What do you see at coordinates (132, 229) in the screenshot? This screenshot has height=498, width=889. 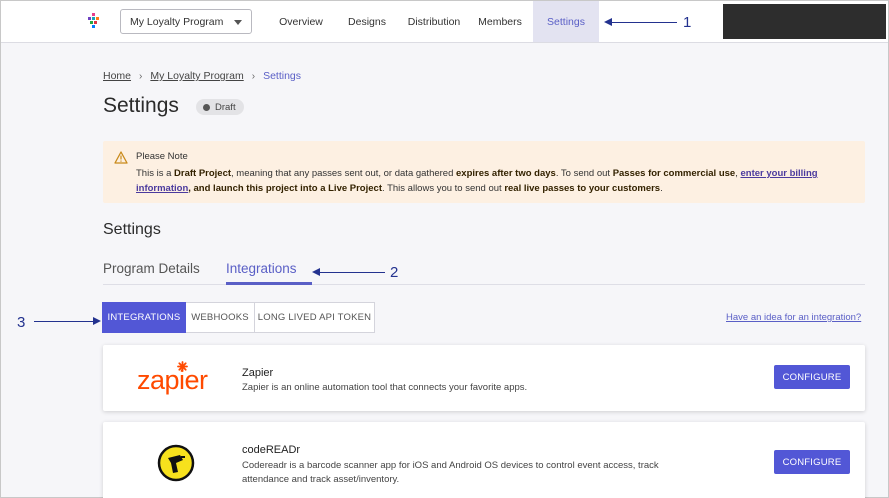 I see `section-title: Settings` at bounding box center [132, 229].